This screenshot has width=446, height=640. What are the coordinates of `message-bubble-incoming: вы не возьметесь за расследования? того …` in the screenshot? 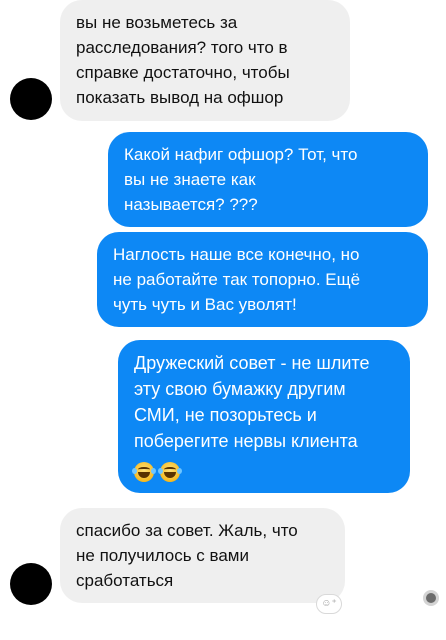 It's located at (205, 60).